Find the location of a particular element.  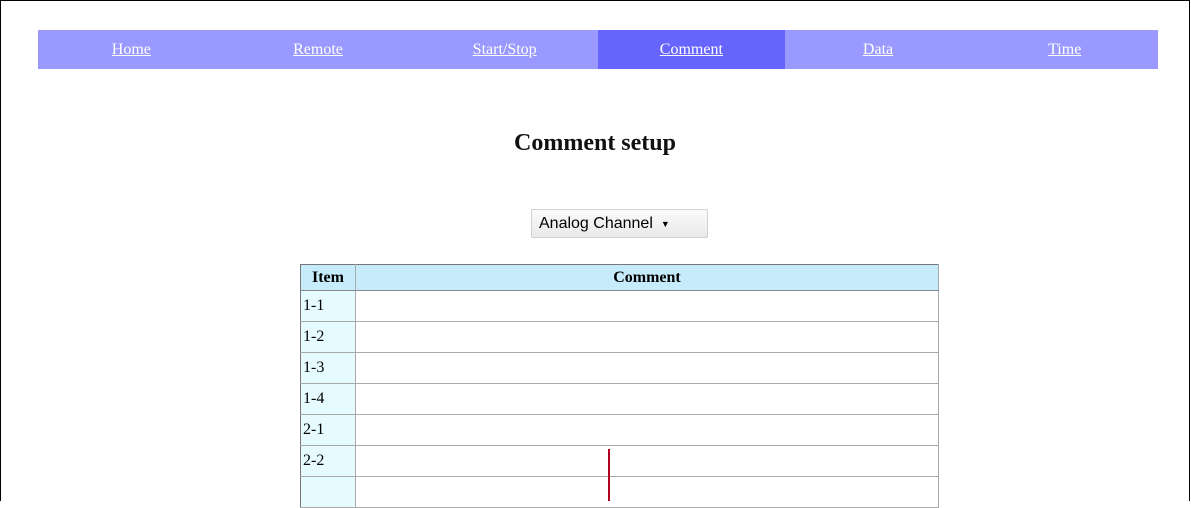

row-item-label: 1-1 is located at coordinates (328, 306).